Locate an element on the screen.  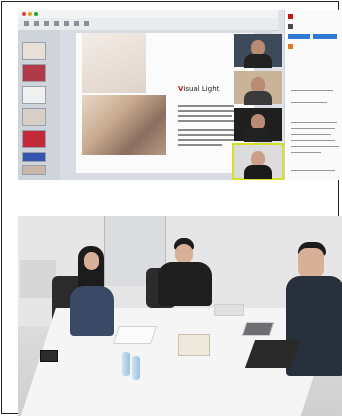
tablet-device is located at coordinates (258, 329).